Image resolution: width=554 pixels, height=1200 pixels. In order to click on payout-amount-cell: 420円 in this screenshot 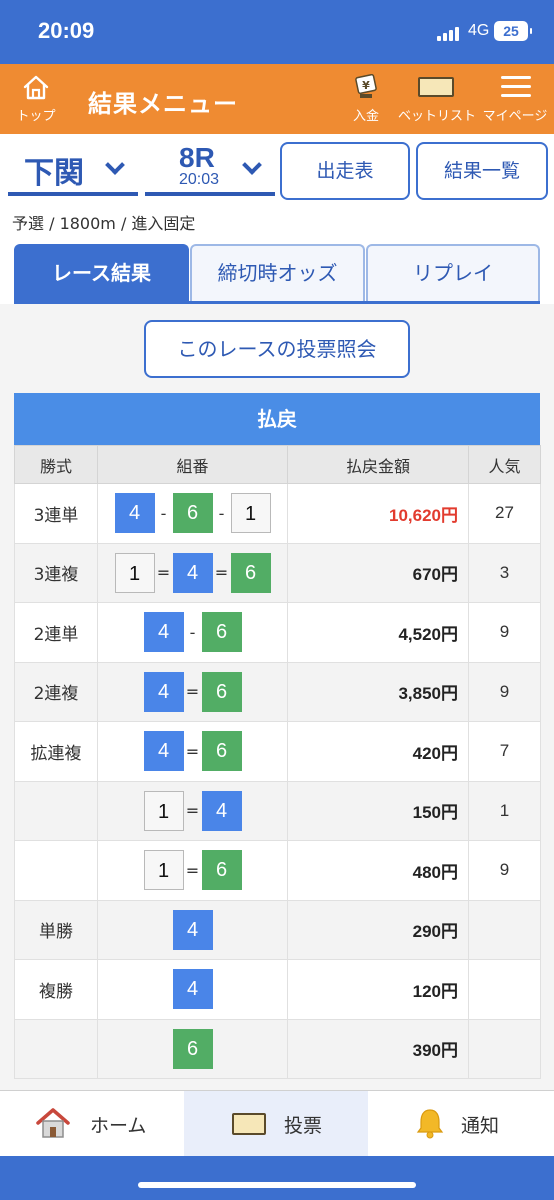, I will do `click(378, 751)`.